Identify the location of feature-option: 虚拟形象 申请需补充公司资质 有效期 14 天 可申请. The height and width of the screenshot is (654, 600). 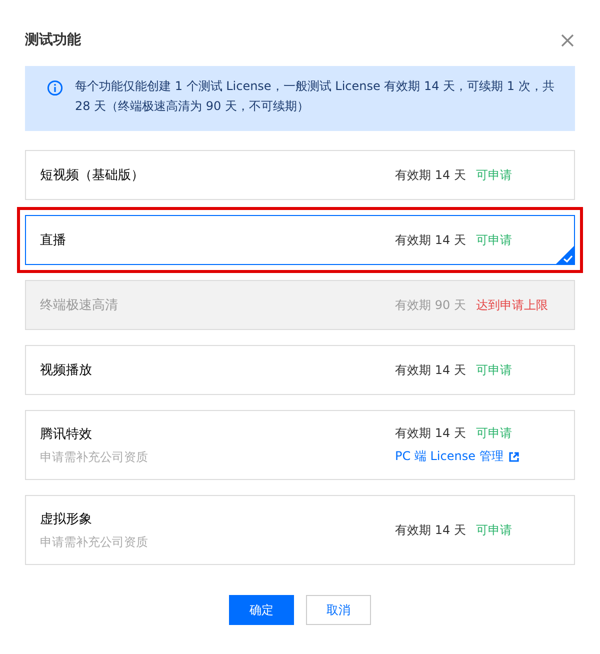
(300, 530).